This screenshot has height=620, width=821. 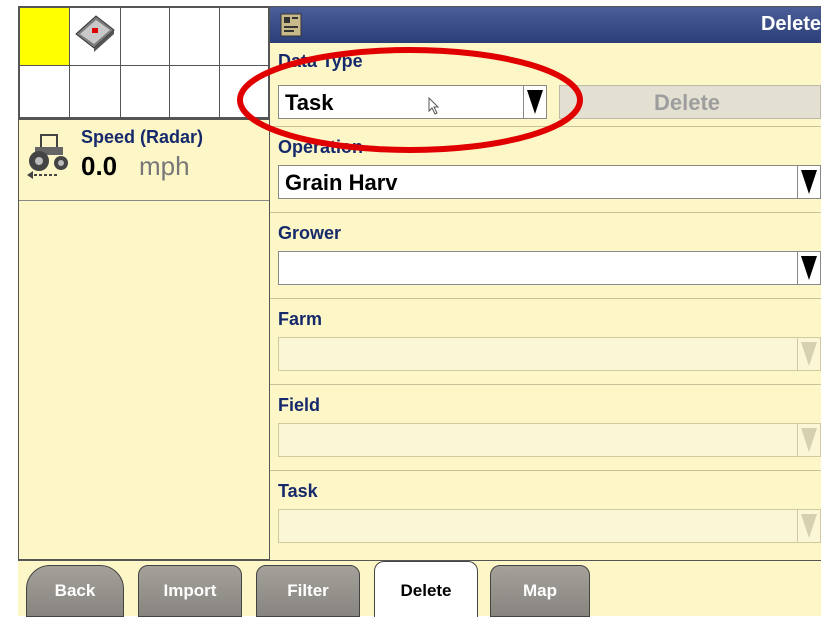 What do you see at coordinates (310, 233) in the screenshot?
I see `grower-label: Grower` at bounding box center [310, 233].